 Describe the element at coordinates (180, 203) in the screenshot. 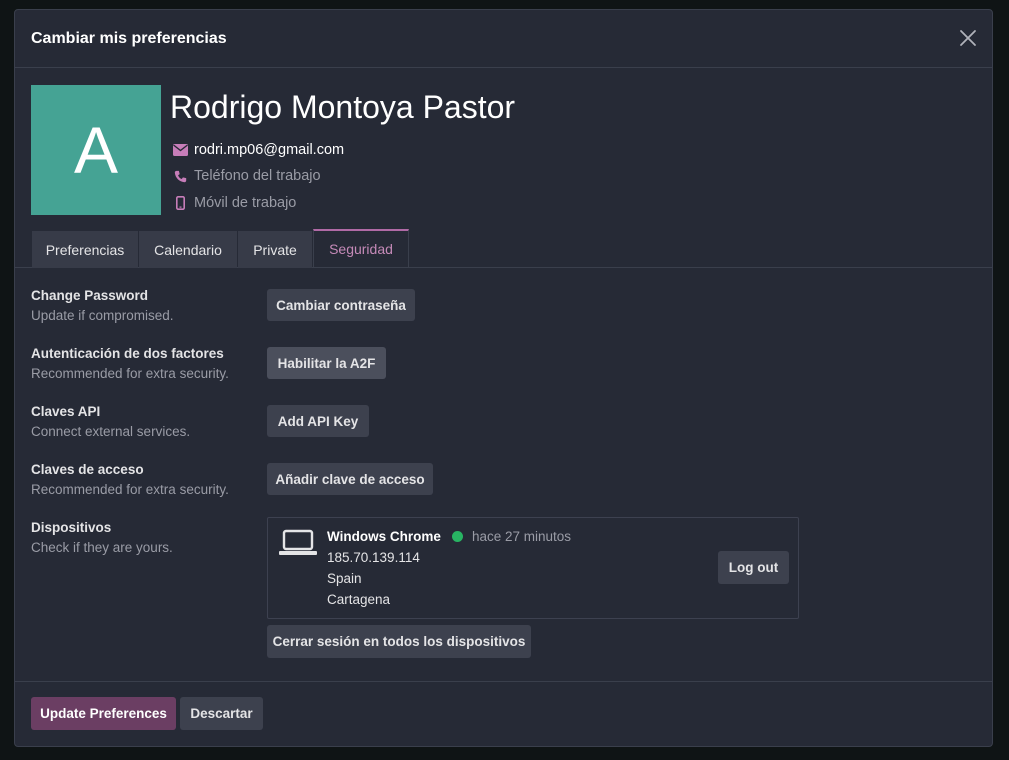

I see `mobile-icon` at that location.